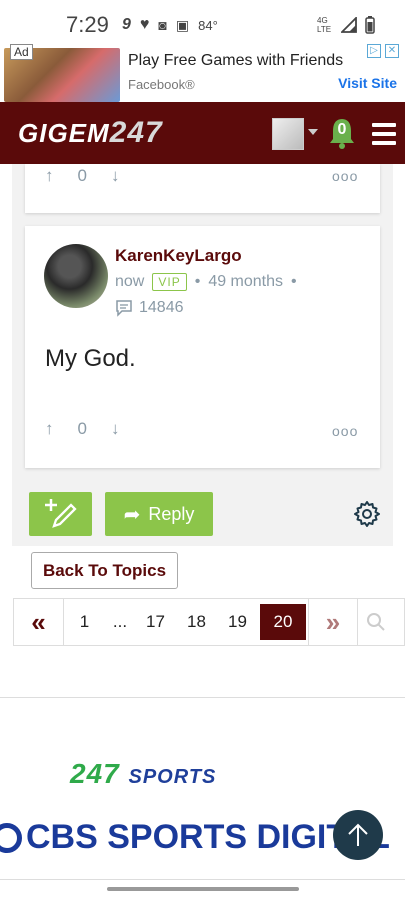 This screenshot has height=900, width=405. What do you see at coordinates (374, 51) in the screenshot?
I see `ad-info-icon: ▷` at bounding box center [374, 51].